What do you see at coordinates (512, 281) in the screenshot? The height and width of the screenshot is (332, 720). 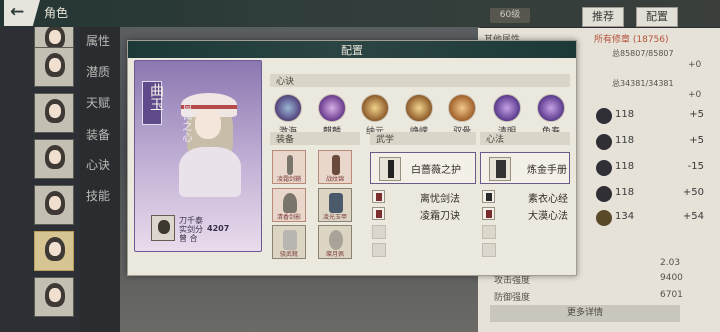 I see `attack-strength-label: 攻击强度` at bounding box center [512, 281].